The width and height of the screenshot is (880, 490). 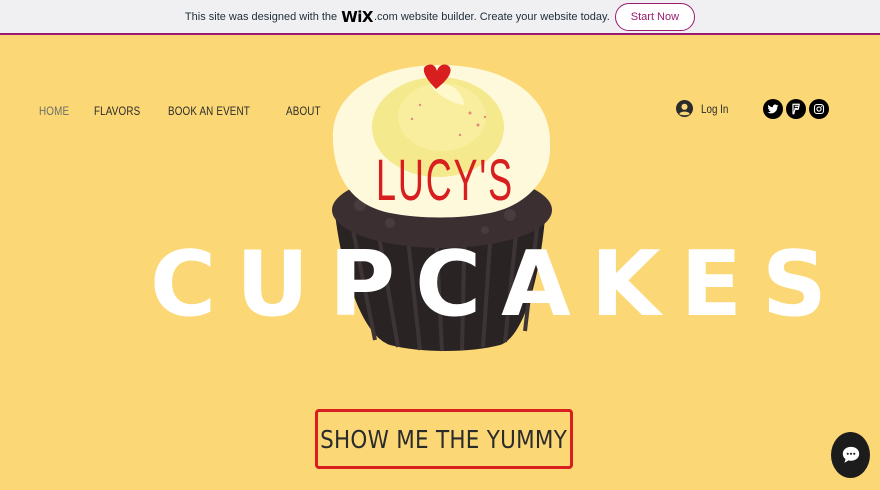 I want to click on nav-item-home: HOME, so click(x=54, y=111).